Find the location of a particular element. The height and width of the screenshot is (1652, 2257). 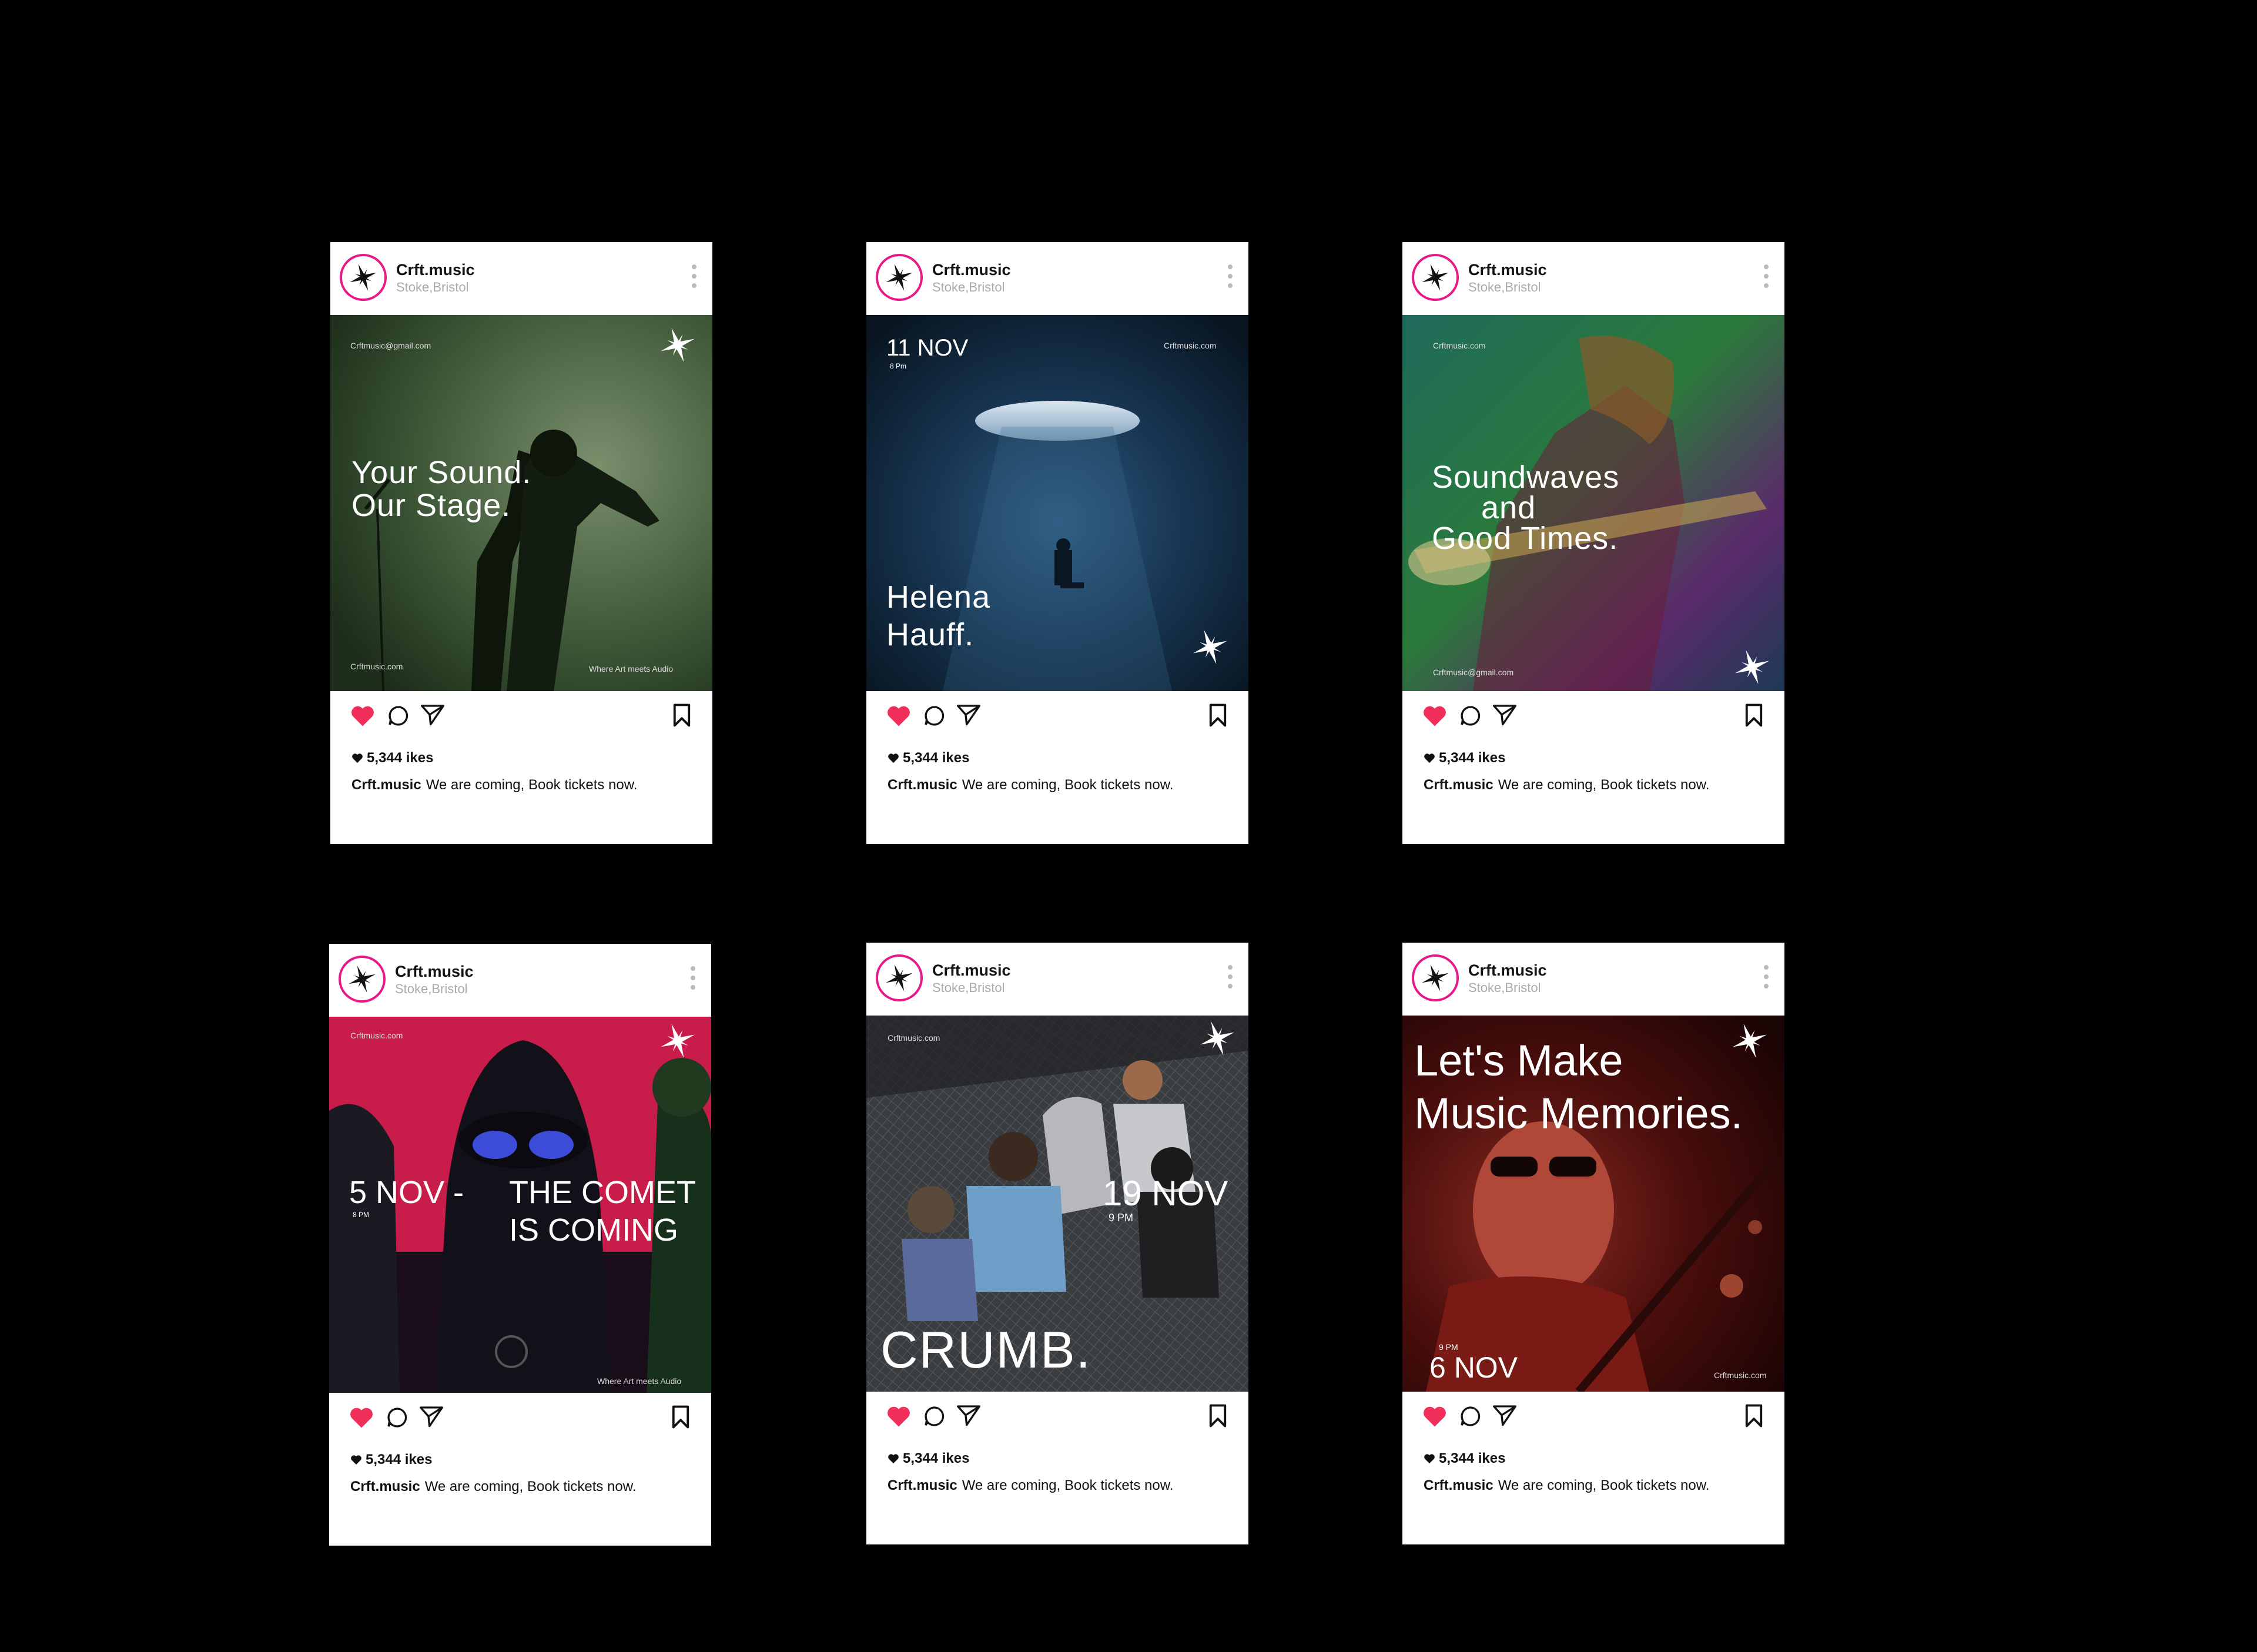

event-time: 8 Pm is located at coordinates (898, 366).